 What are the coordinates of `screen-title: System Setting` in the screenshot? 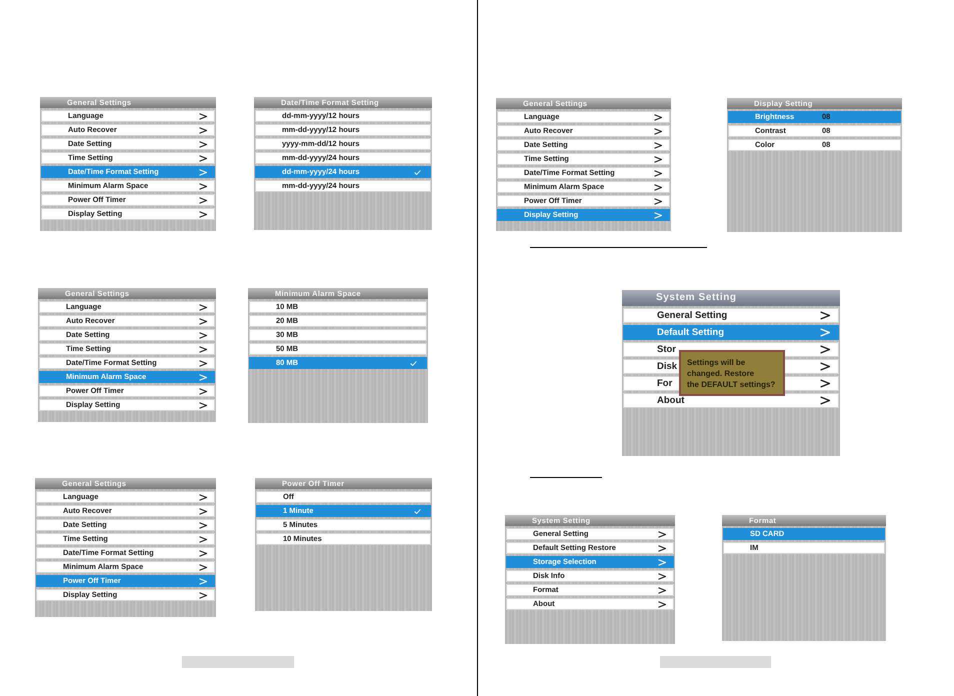 It's located at (731, 298).